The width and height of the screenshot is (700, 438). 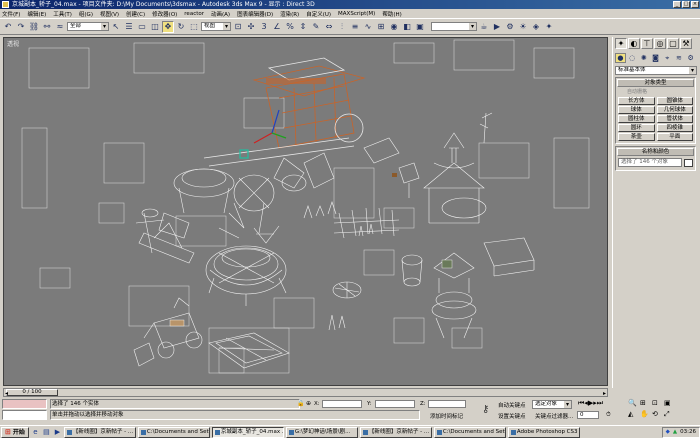 I want to click on material-editor-icon: ◉, so click(x=394, y=27).